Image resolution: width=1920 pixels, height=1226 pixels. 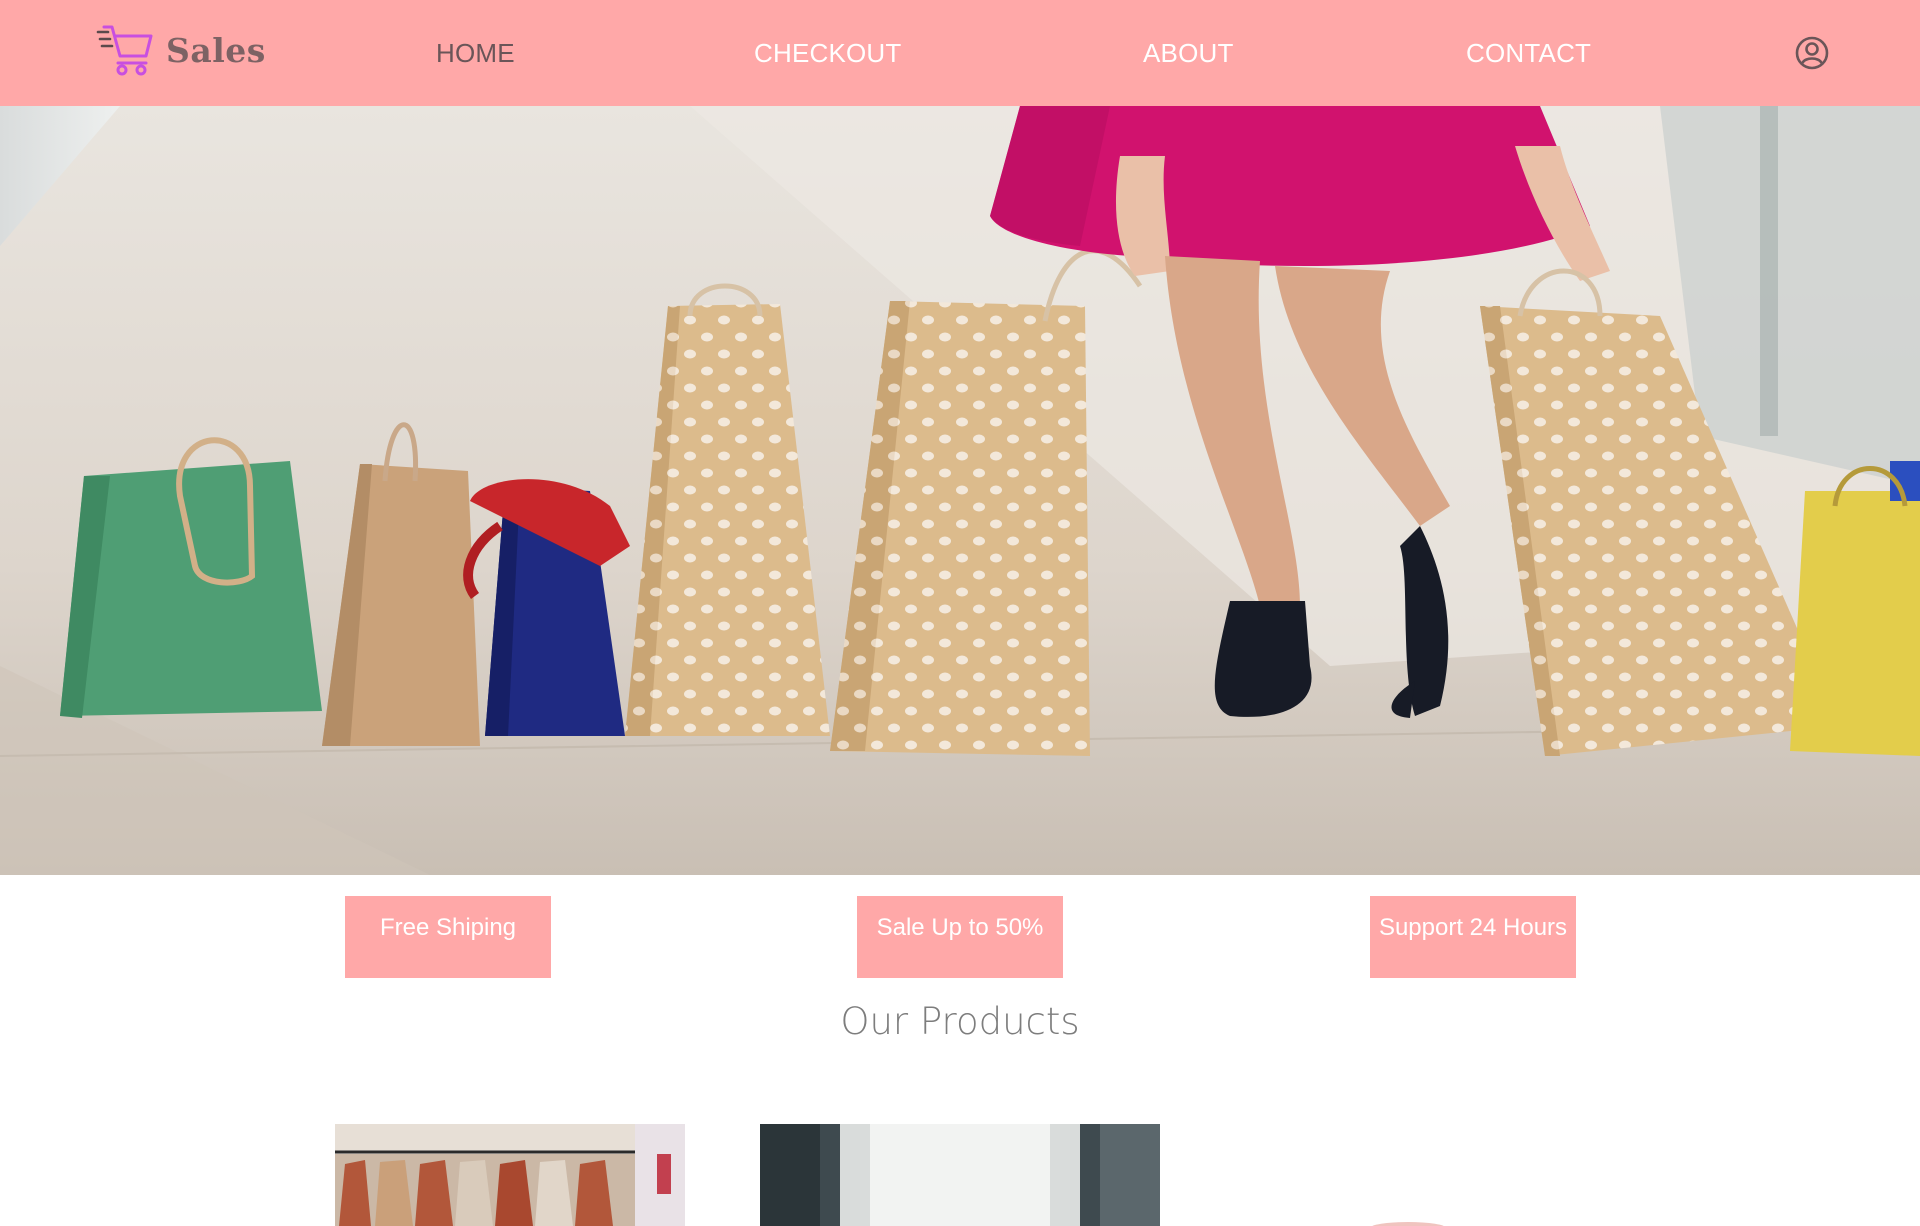 I want to click on shopping-cart-icon, so click(x=124, y=50).